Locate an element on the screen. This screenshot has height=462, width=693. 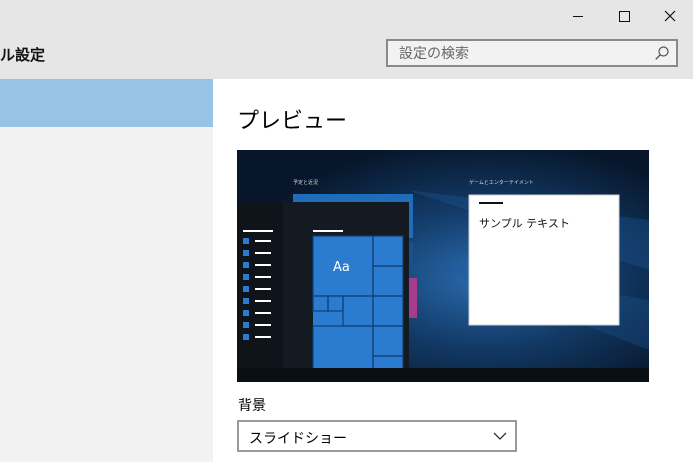
search-icon is located at coordinates (662, 53).